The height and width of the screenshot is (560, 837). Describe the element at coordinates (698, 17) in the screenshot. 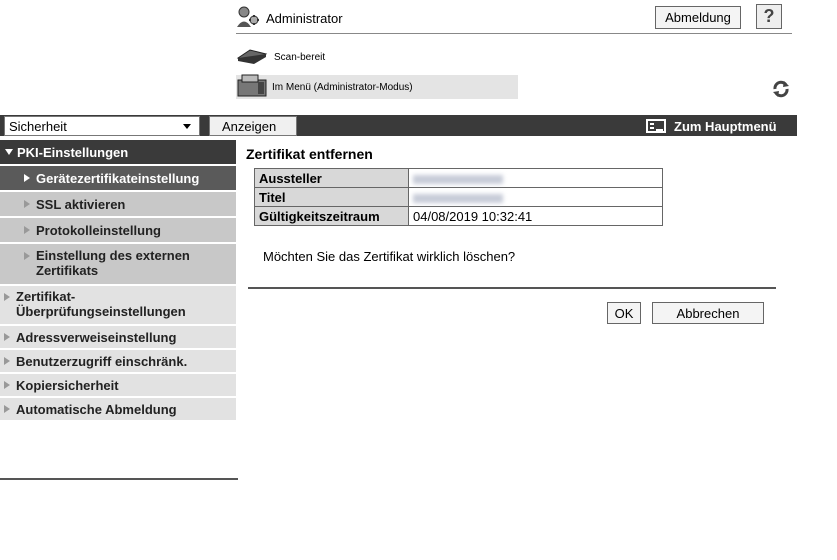

I see `logout-button: Abmeldung` at that location.